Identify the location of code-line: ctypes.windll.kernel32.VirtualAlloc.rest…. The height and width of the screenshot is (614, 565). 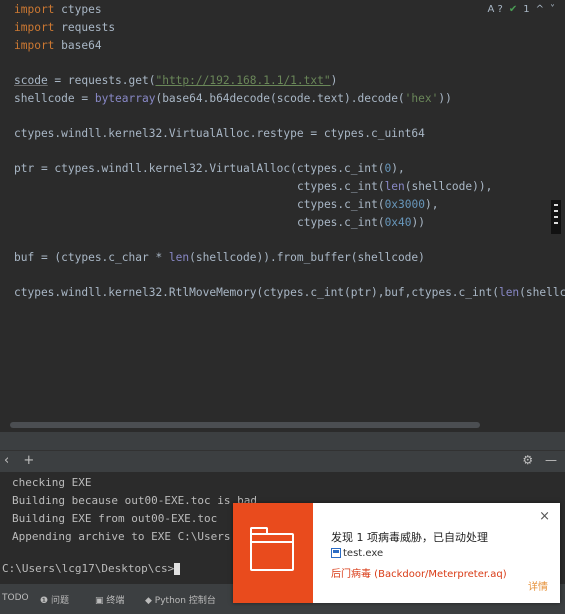
(219, 133).